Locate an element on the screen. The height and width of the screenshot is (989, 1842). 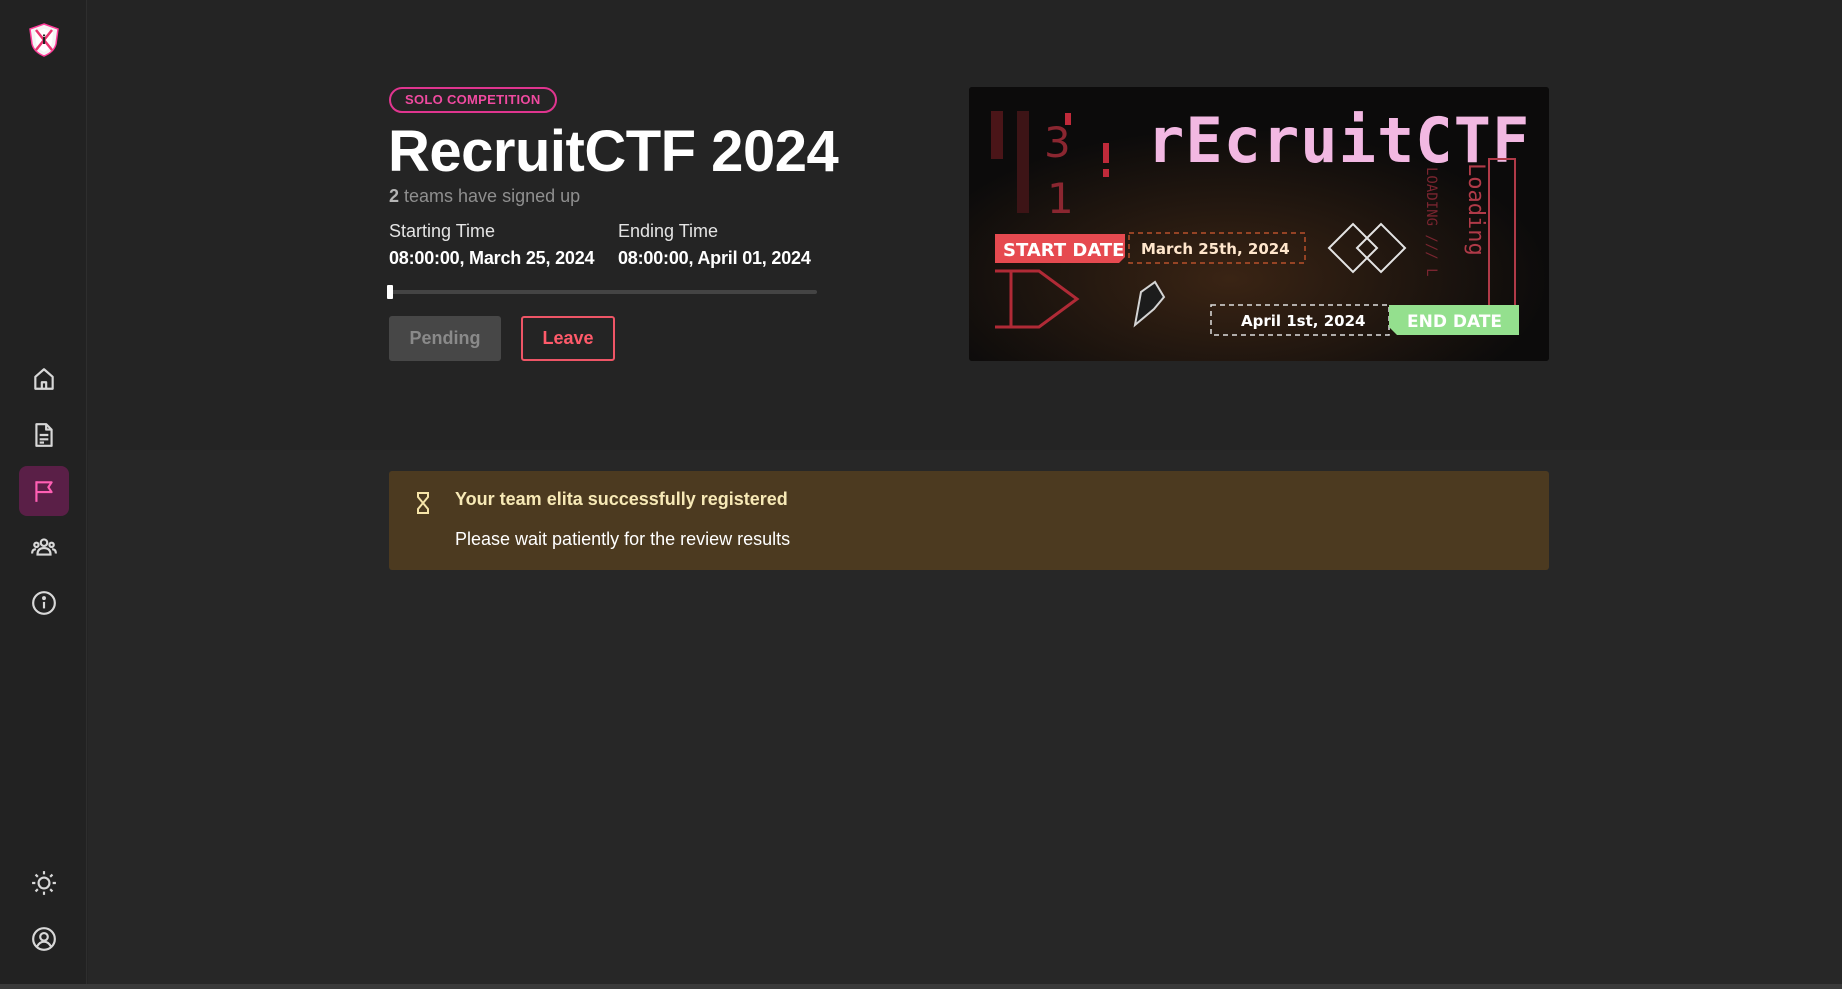
theme-brightness-icon is located at coordinates (44, 883).